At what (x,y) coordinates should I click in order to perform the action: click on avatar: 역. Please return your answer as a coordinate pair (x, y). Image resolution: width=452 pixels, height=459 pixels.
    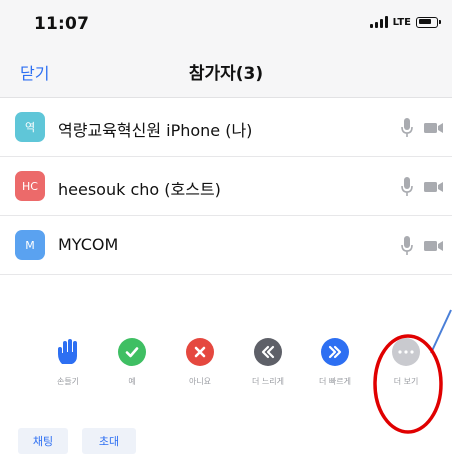
    Looking at the image, I should click on (30, 127).